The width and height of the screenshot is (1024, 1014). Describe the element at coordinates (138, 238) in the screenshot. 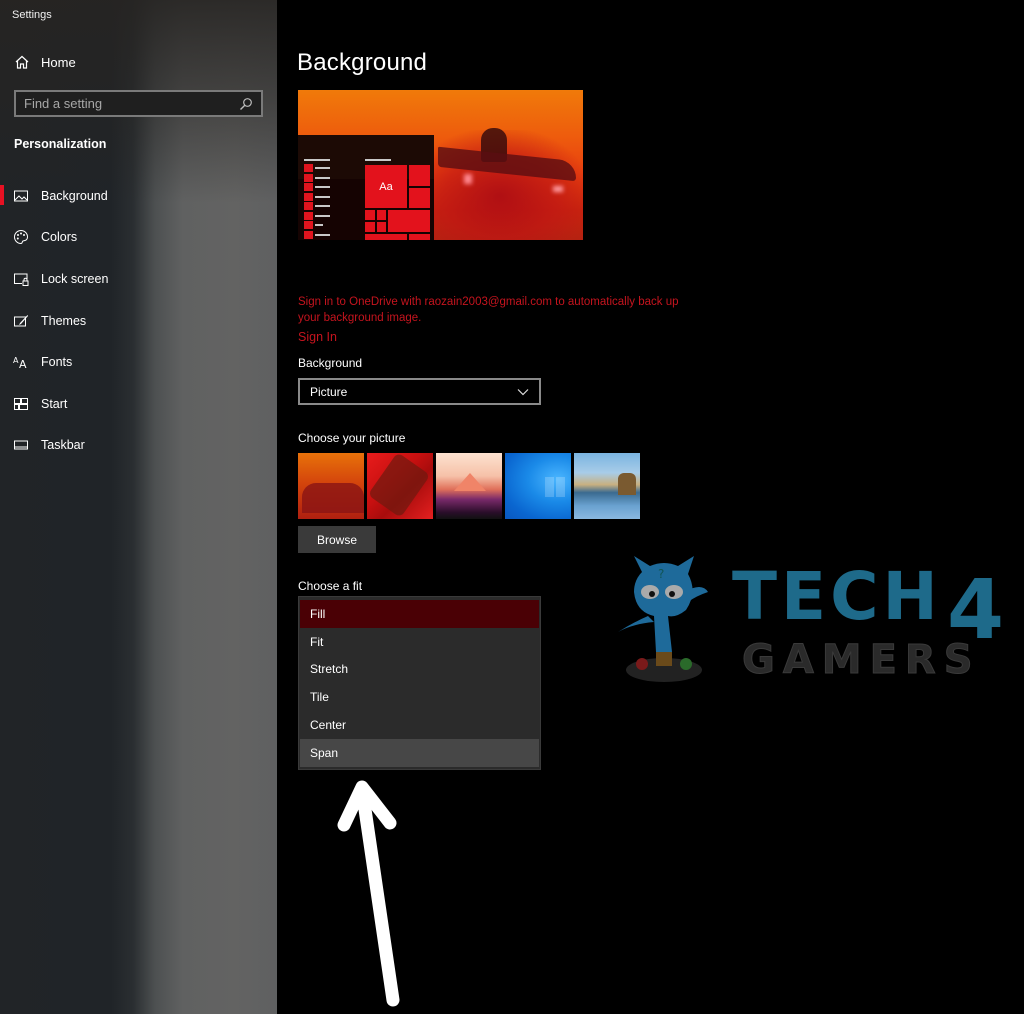

I see `sidebar-item-colors: Colors` at that location.